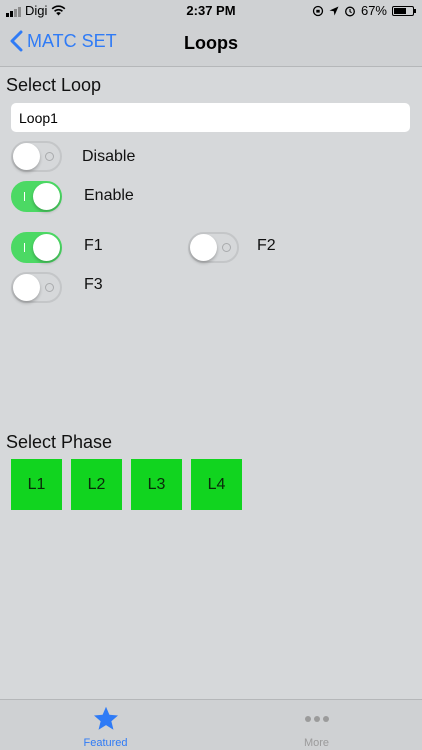 The height and width of the screenshot is (750, 422). I want to click on loop-input, so click(210, 117).